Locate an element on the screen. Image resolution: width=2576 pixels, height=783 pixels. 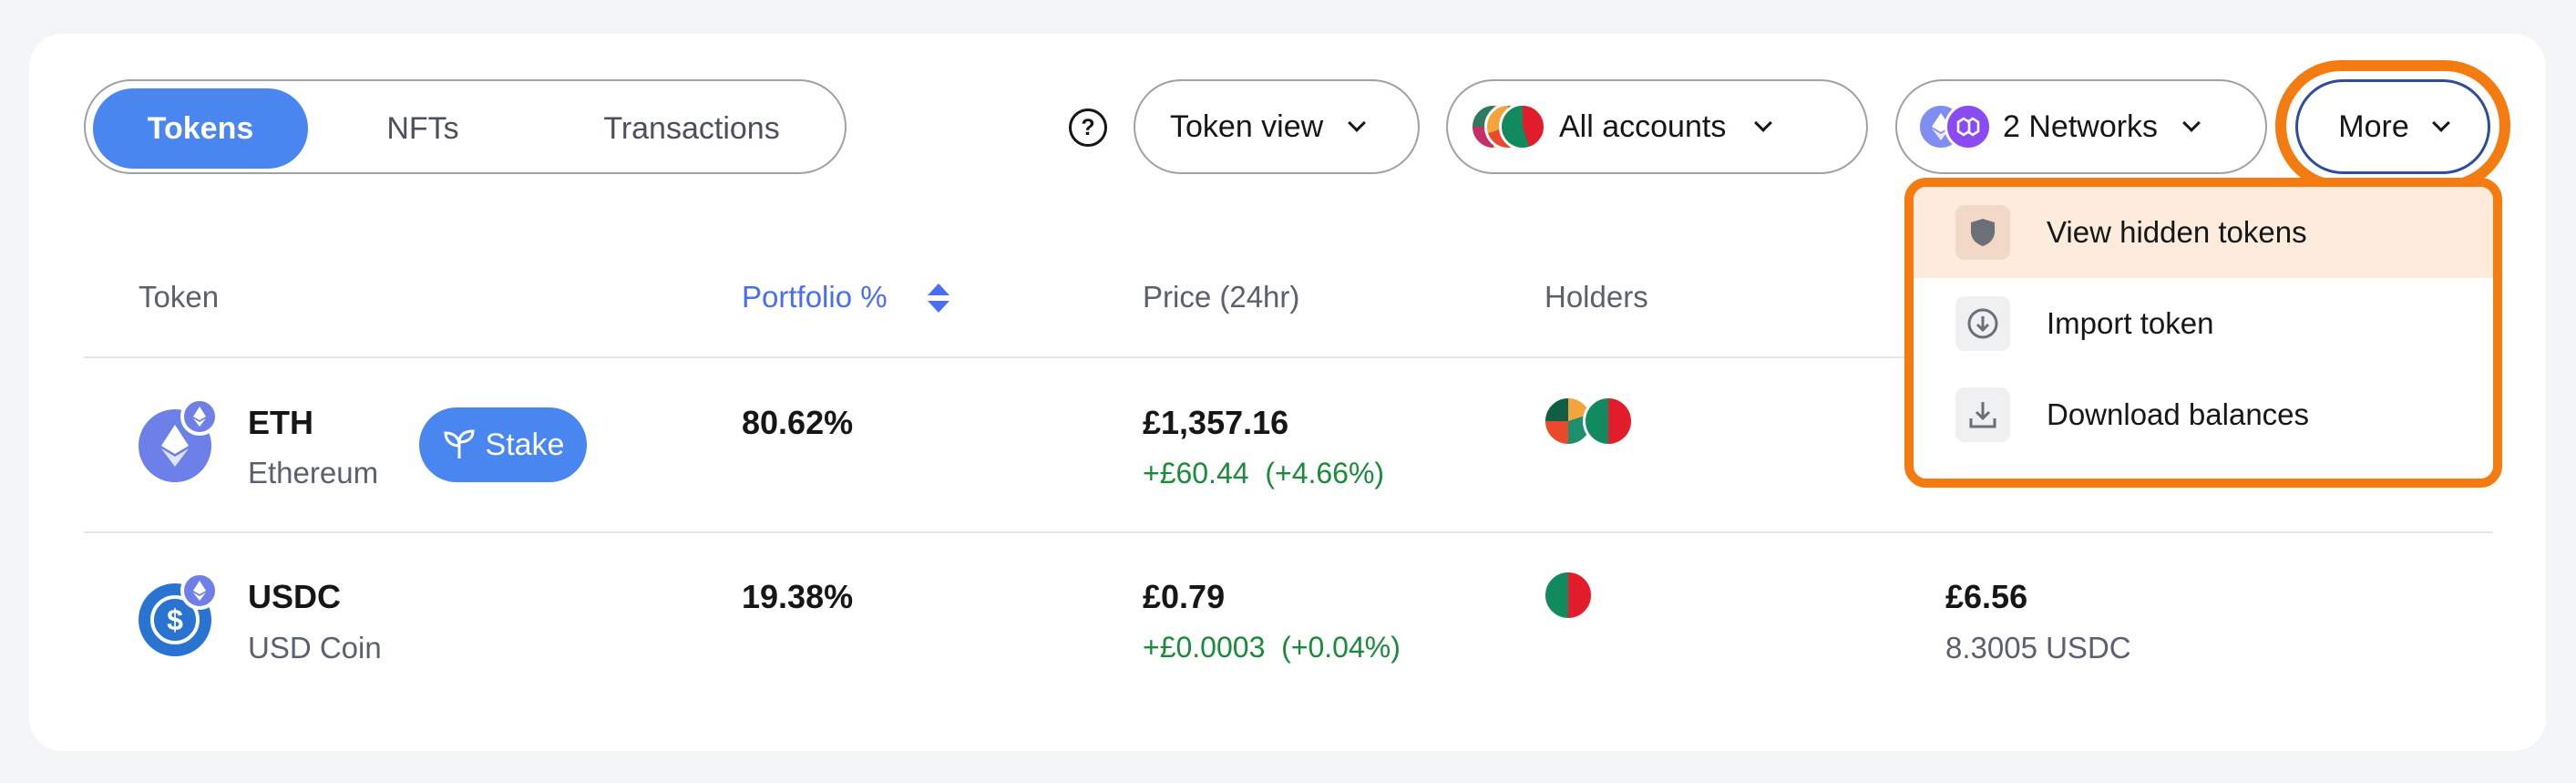
arrow-down-circle-icon is located at coordinates (1983, 324).